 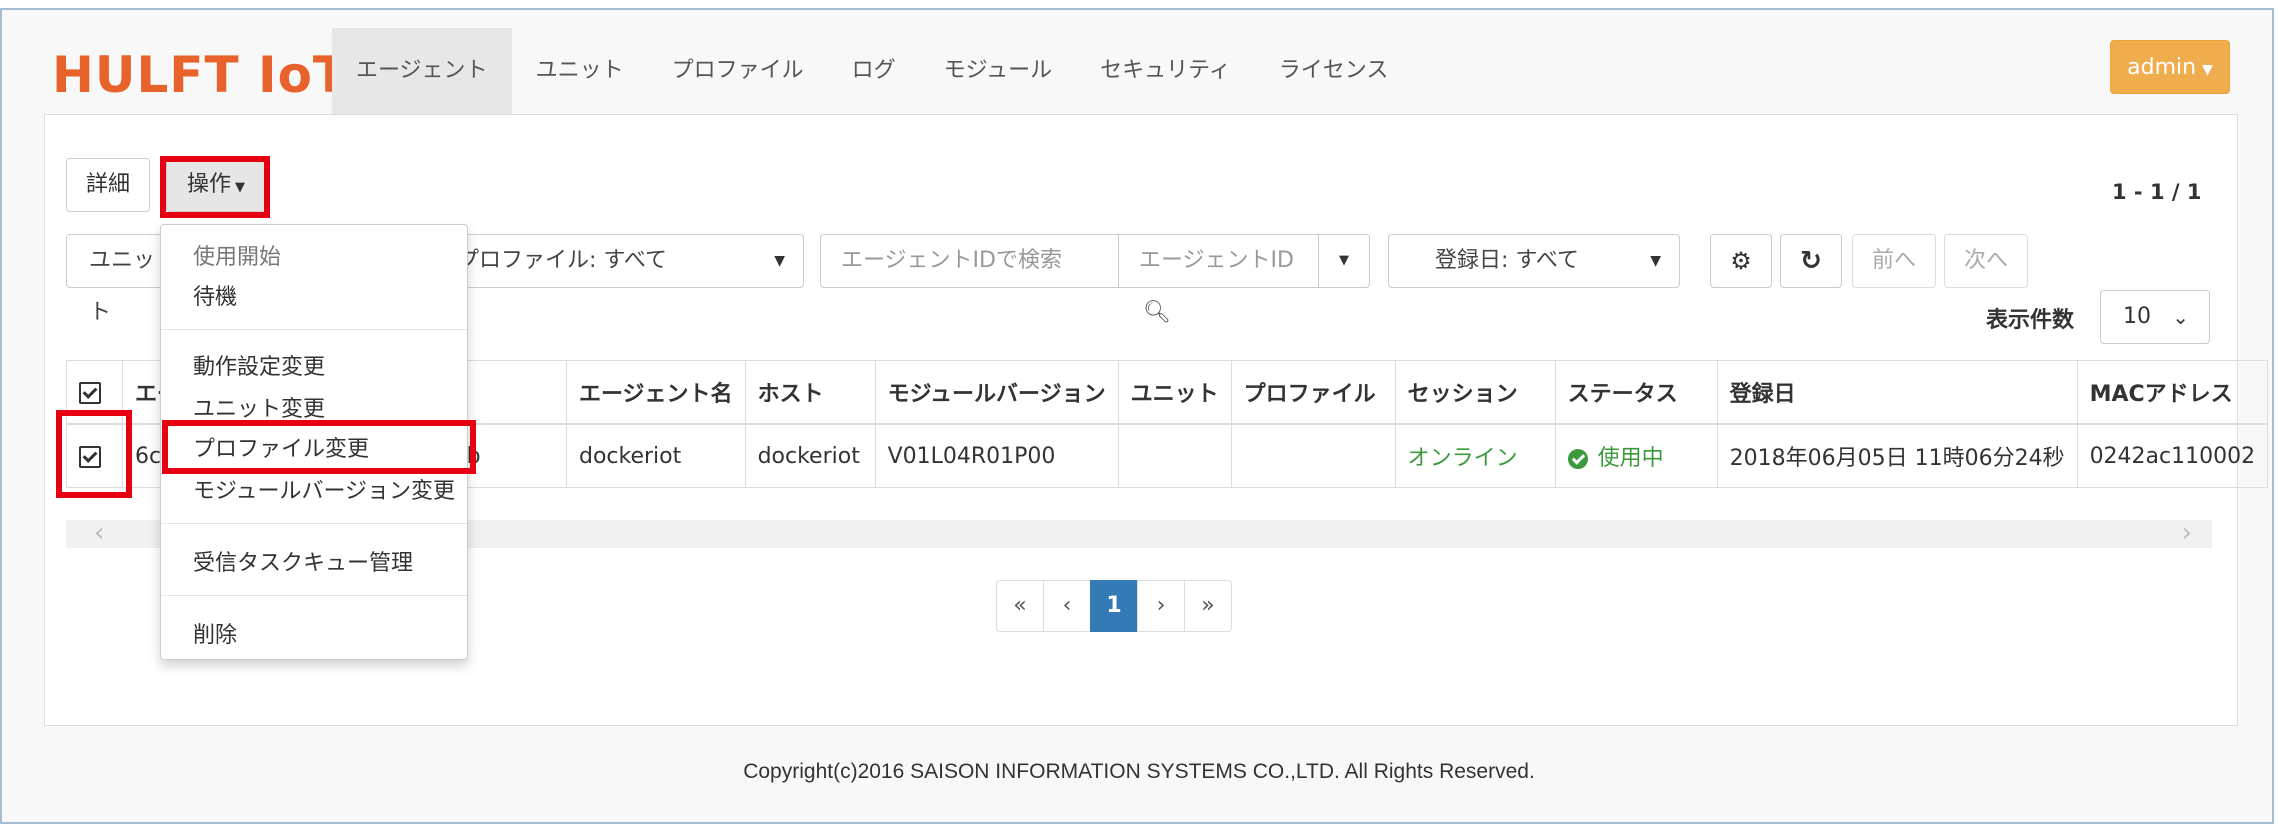 I want to click on operation-label: 操作, so click(x=208, y=184).